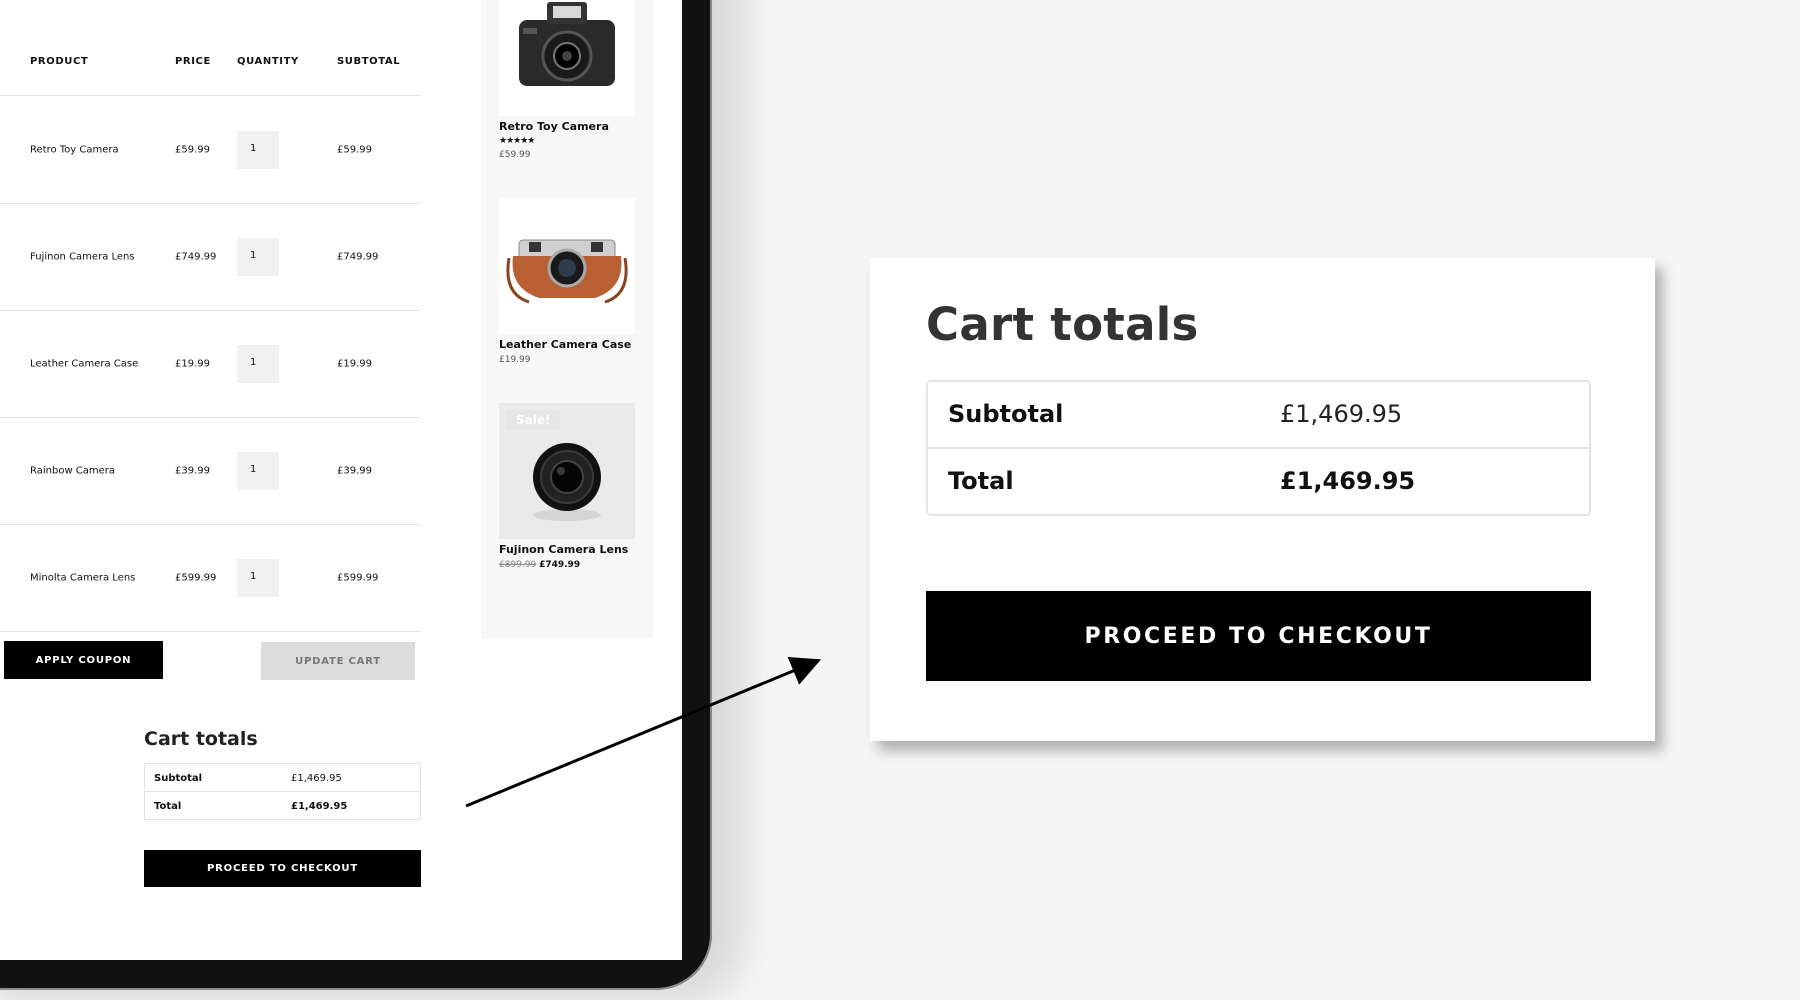 The image size is (1800, 1000). I want to click on total-label: Total, so click(981, 481).